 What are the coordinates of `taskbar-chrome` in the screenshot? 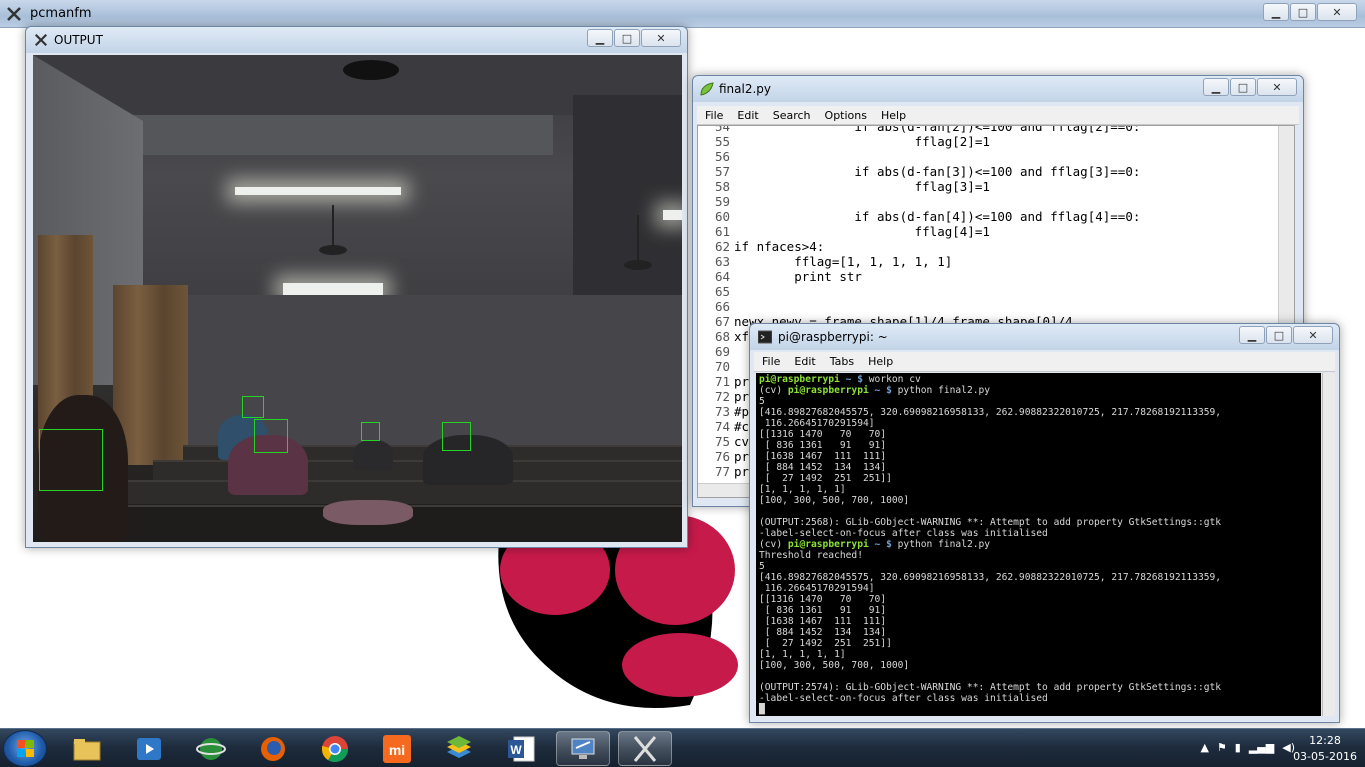 It's located at (335, 748).